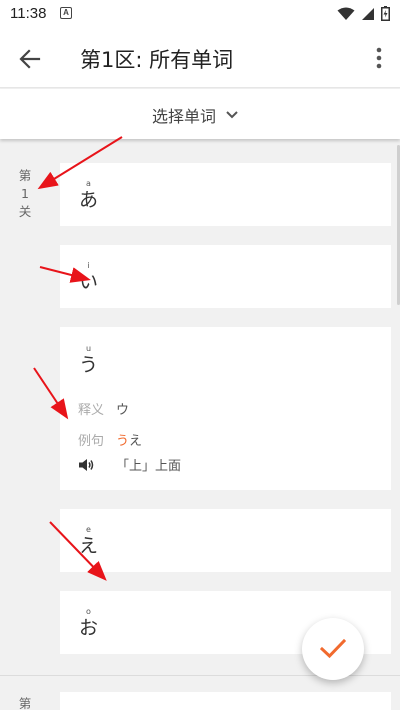 The image size is (400, 710). Describe the element at coordinates (200, 14) in the screenshot. I see `status-bar: 11:38 A` at that location.